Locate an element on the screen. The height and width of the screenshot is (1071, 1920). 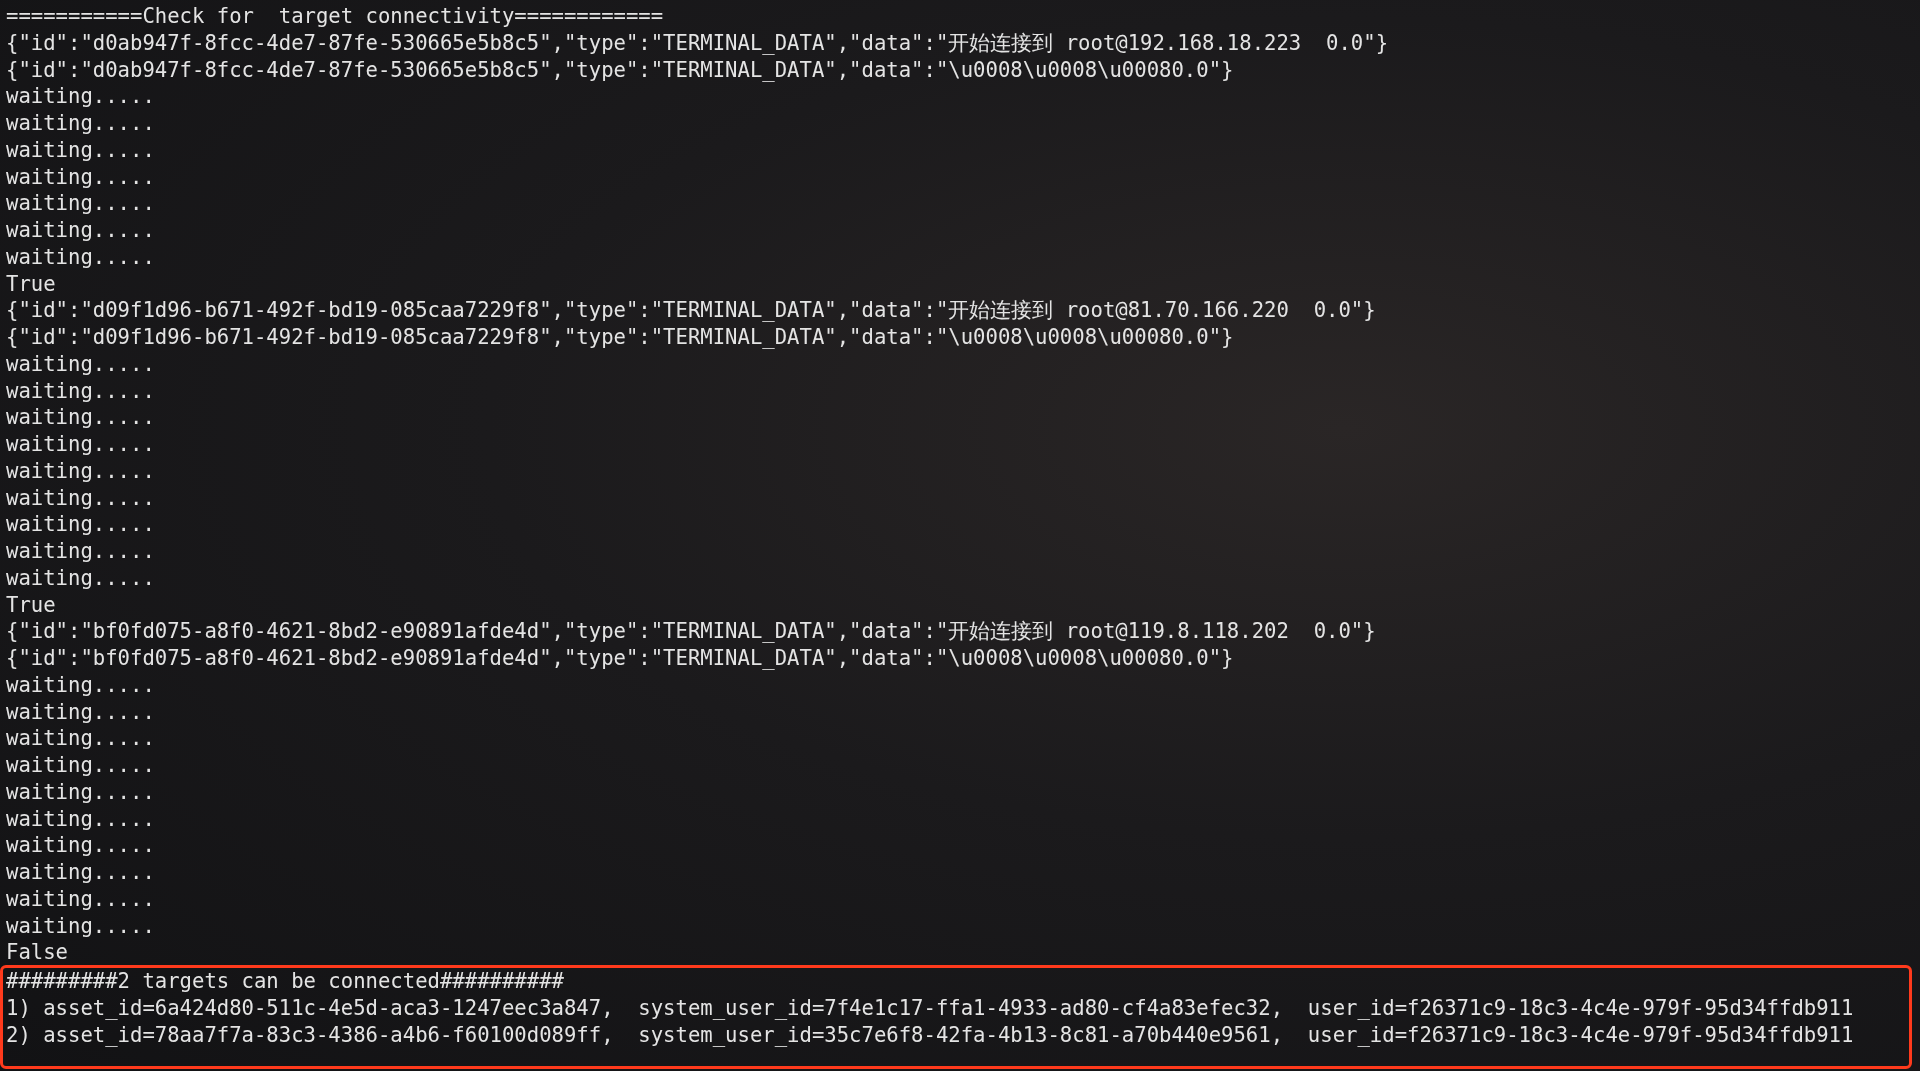
terminal-line: 2) asset_id=78aa7f7a-83c3-4386-a4b6-f60100d089ff, system_user_id=35c7e6f8-42fa-4b13-8c81-a70b440e9561, user_id=f26371c9-18c3-4c4e-979f-95d34ffdb911 is located at coordinates (930, 1035).